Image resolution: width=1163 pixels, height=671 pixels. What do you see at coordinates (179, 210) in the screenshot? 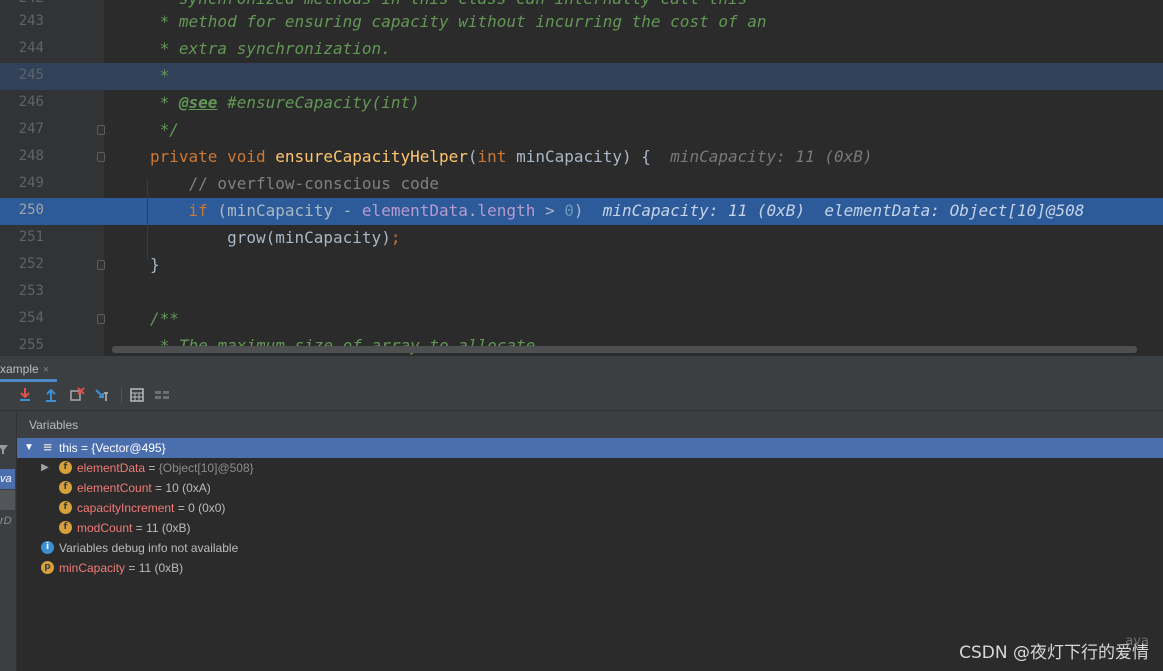
I see `keyword: if` at bounding box center [179, 210].